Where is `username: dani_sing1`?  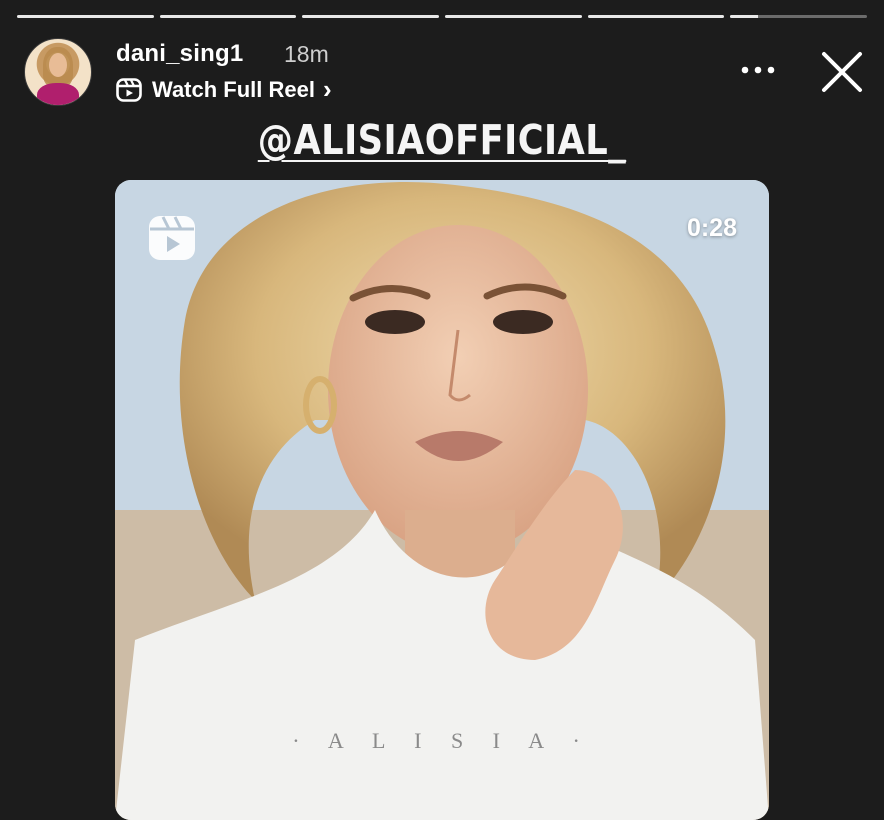 username: dani_sing1 is located at coordinates (179, 54).